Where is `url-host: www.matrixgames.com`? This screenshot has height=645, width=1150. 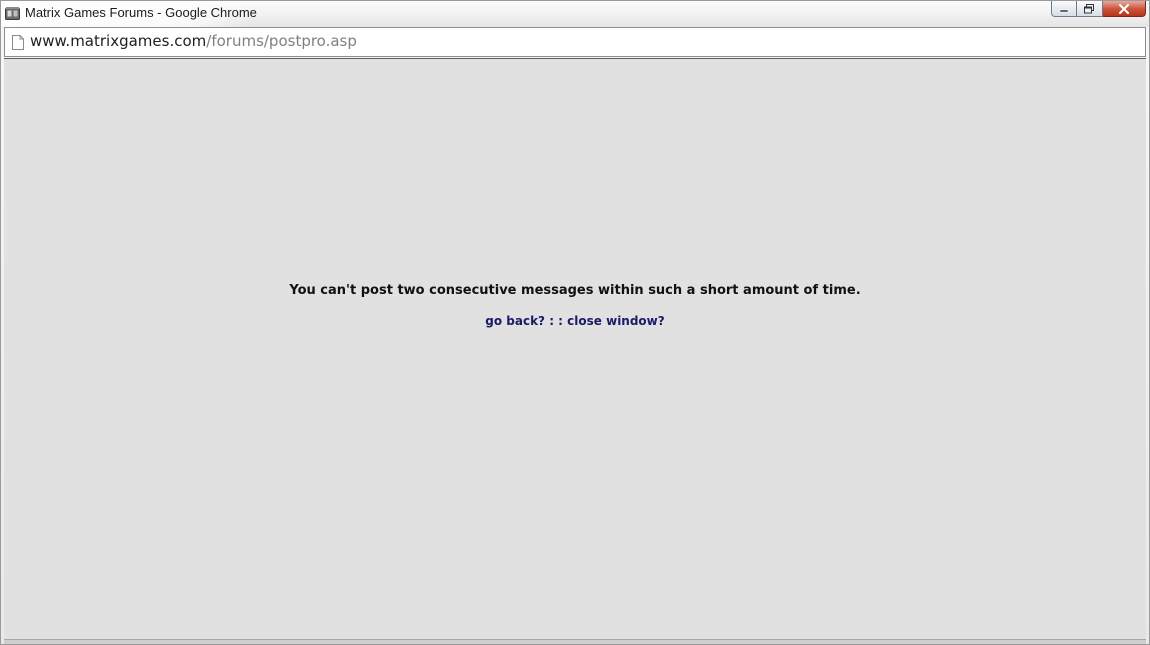
url-host: www.matrixgames.com is located at coordinates (118, 41).